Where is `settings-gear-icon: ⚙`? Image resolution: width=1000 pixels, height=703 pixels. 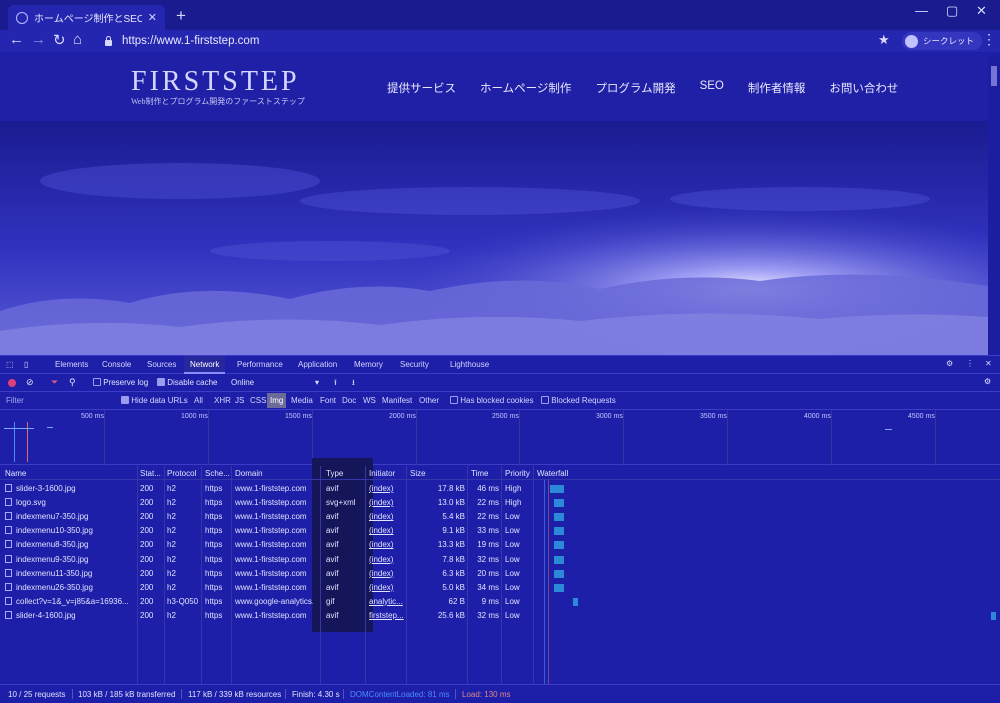
settings-gear-icon: ⚙ is located at coordinates (949, 363).